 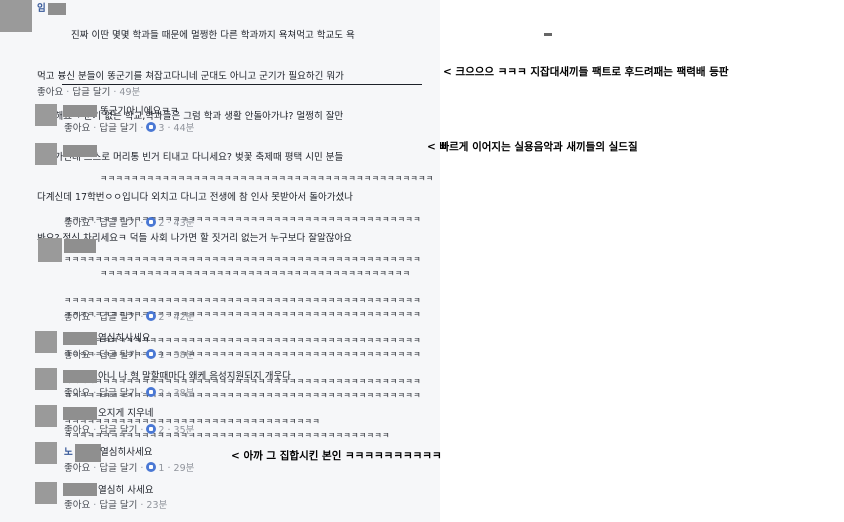 I want to click on reply-actions: 좋아요 · 답글 달기 · 3 · 44분, so click(x=129, y=129).